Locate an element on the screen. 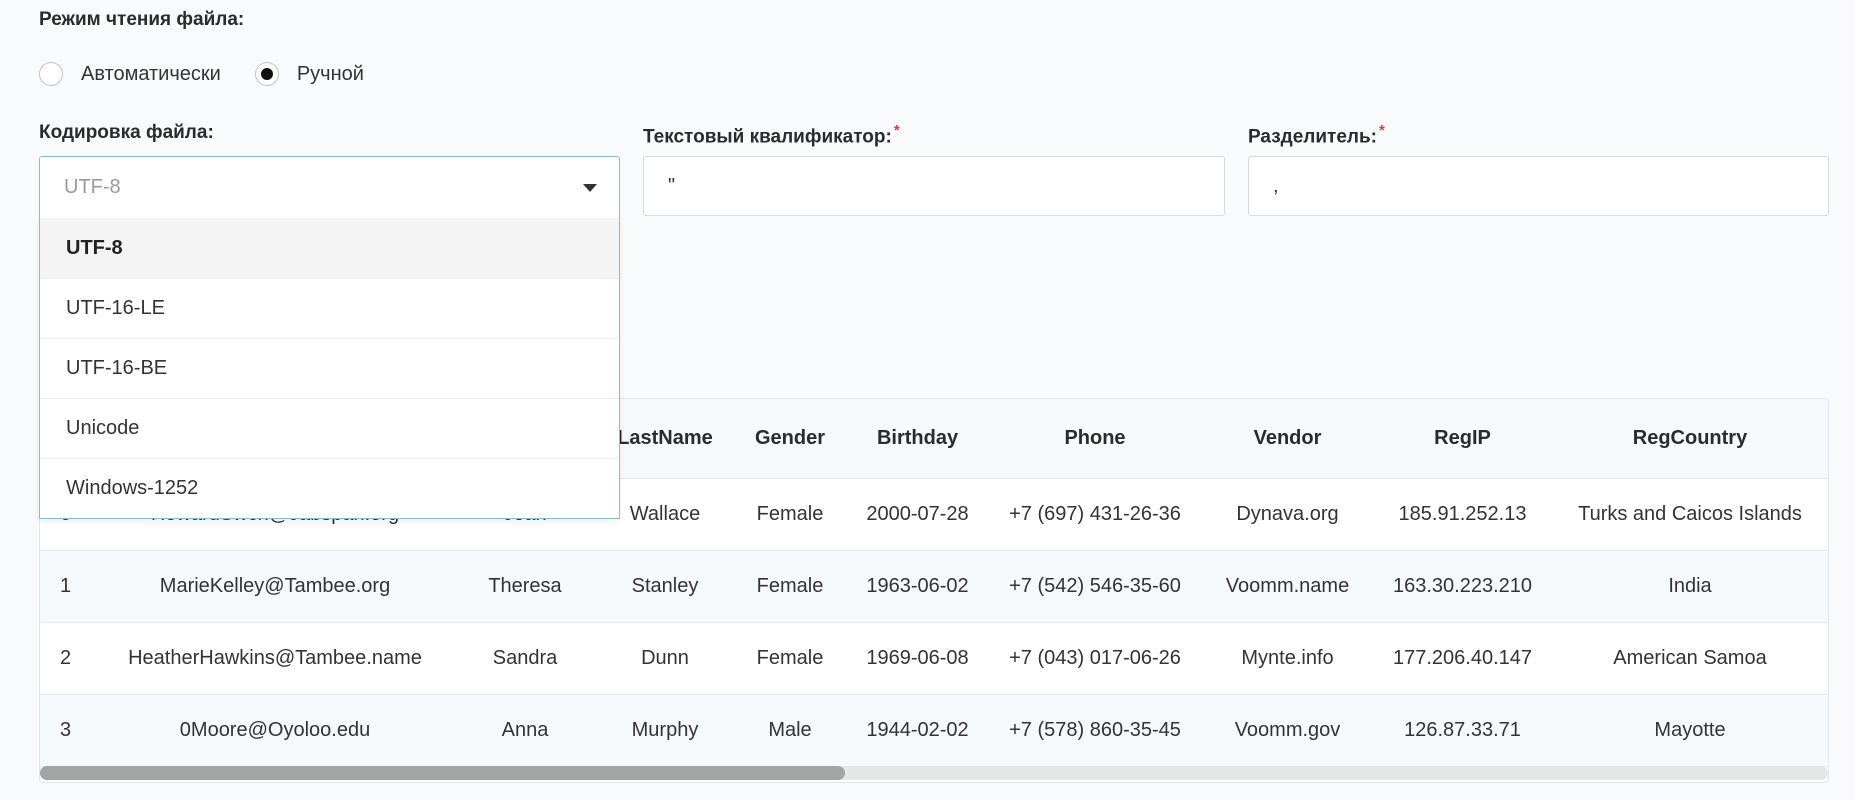  caret-down-icon is located at coordinates (590, 188).